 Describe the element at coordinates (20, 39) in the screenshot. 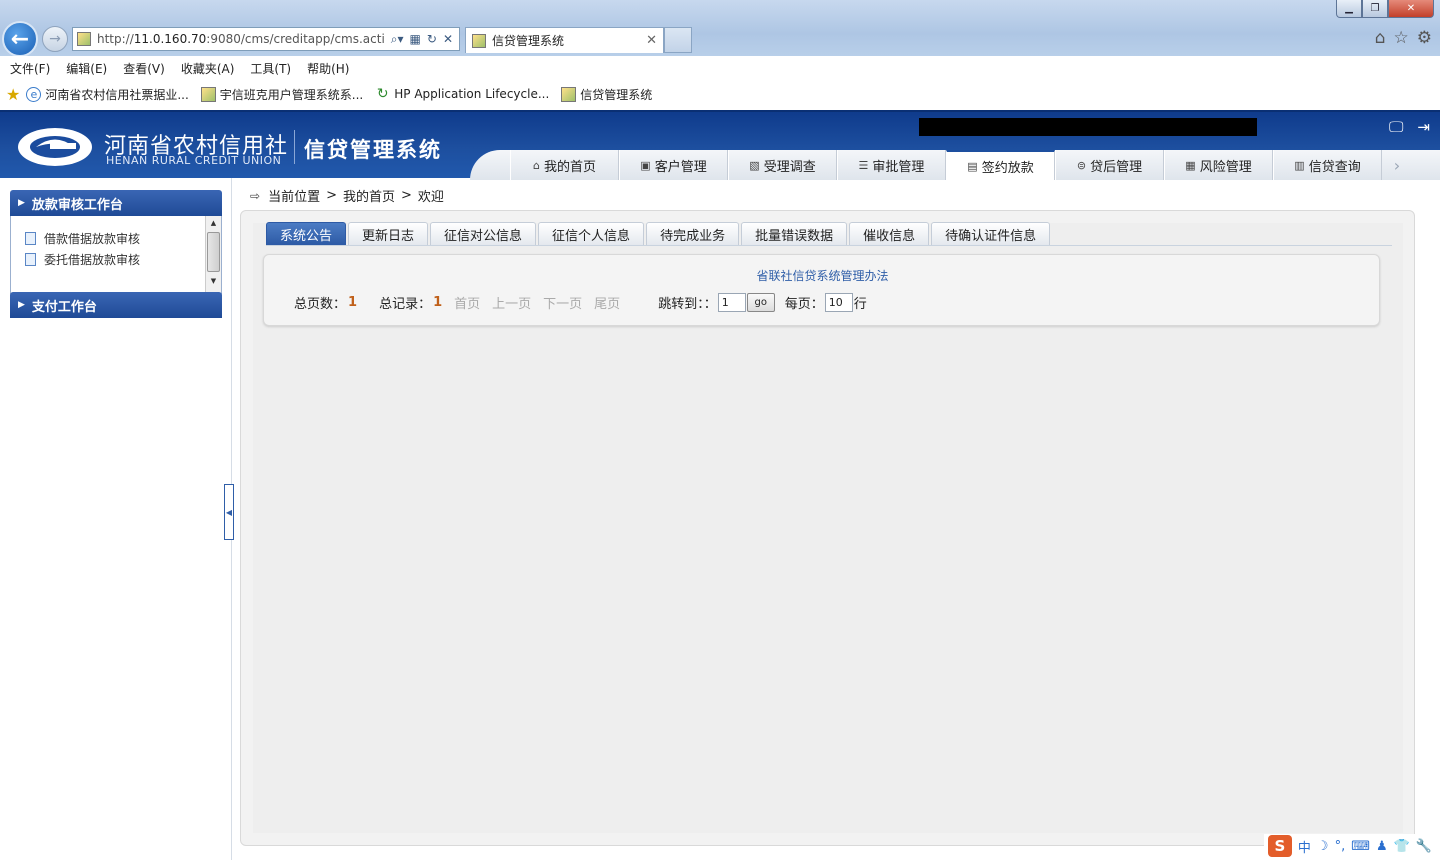

I see `back-button: ←` at that location.